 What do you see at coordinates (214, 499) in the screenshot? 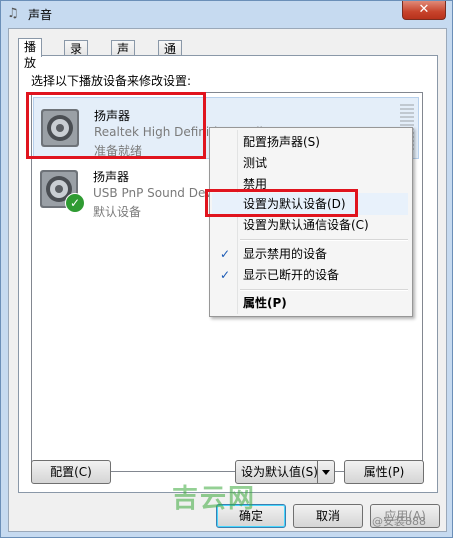
I see `watermark-text: 吉云网` at bounding box center [214, 499].